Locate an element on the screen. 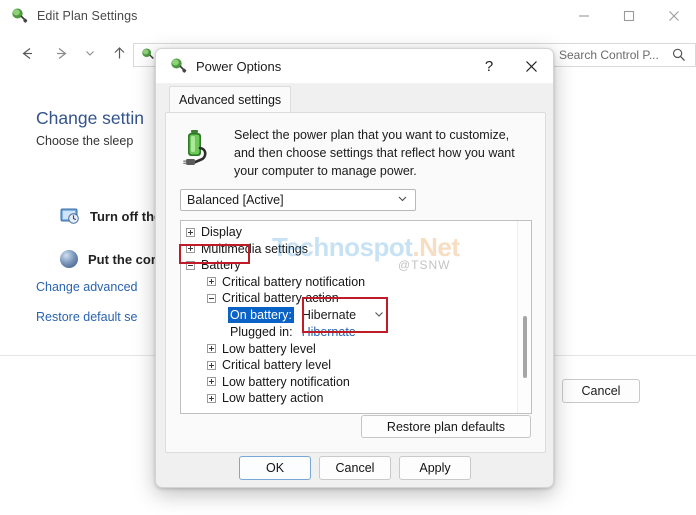  tree-item-critical-battery-notification: Critical battery notification is located at coordinates (356, 282).